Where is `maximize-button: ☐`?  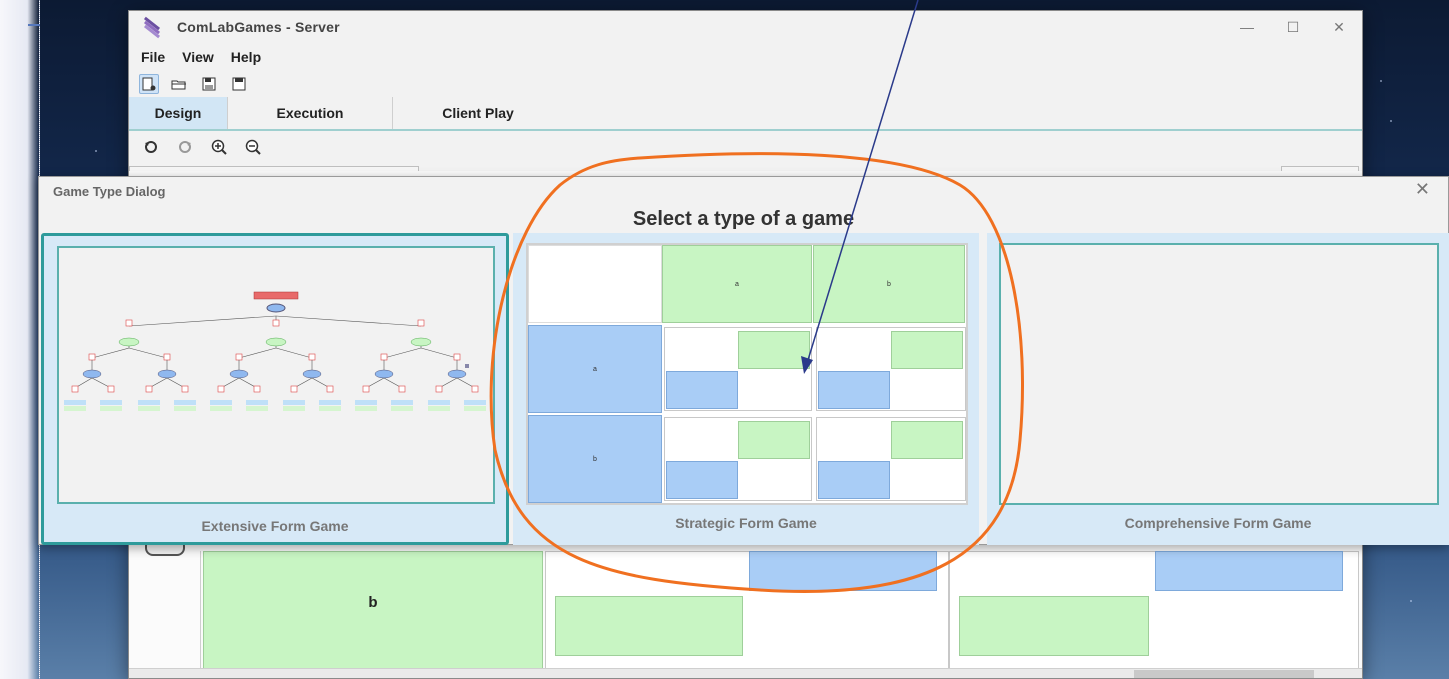
maximize-button: ☐ is located at coordinates (1293, 27).